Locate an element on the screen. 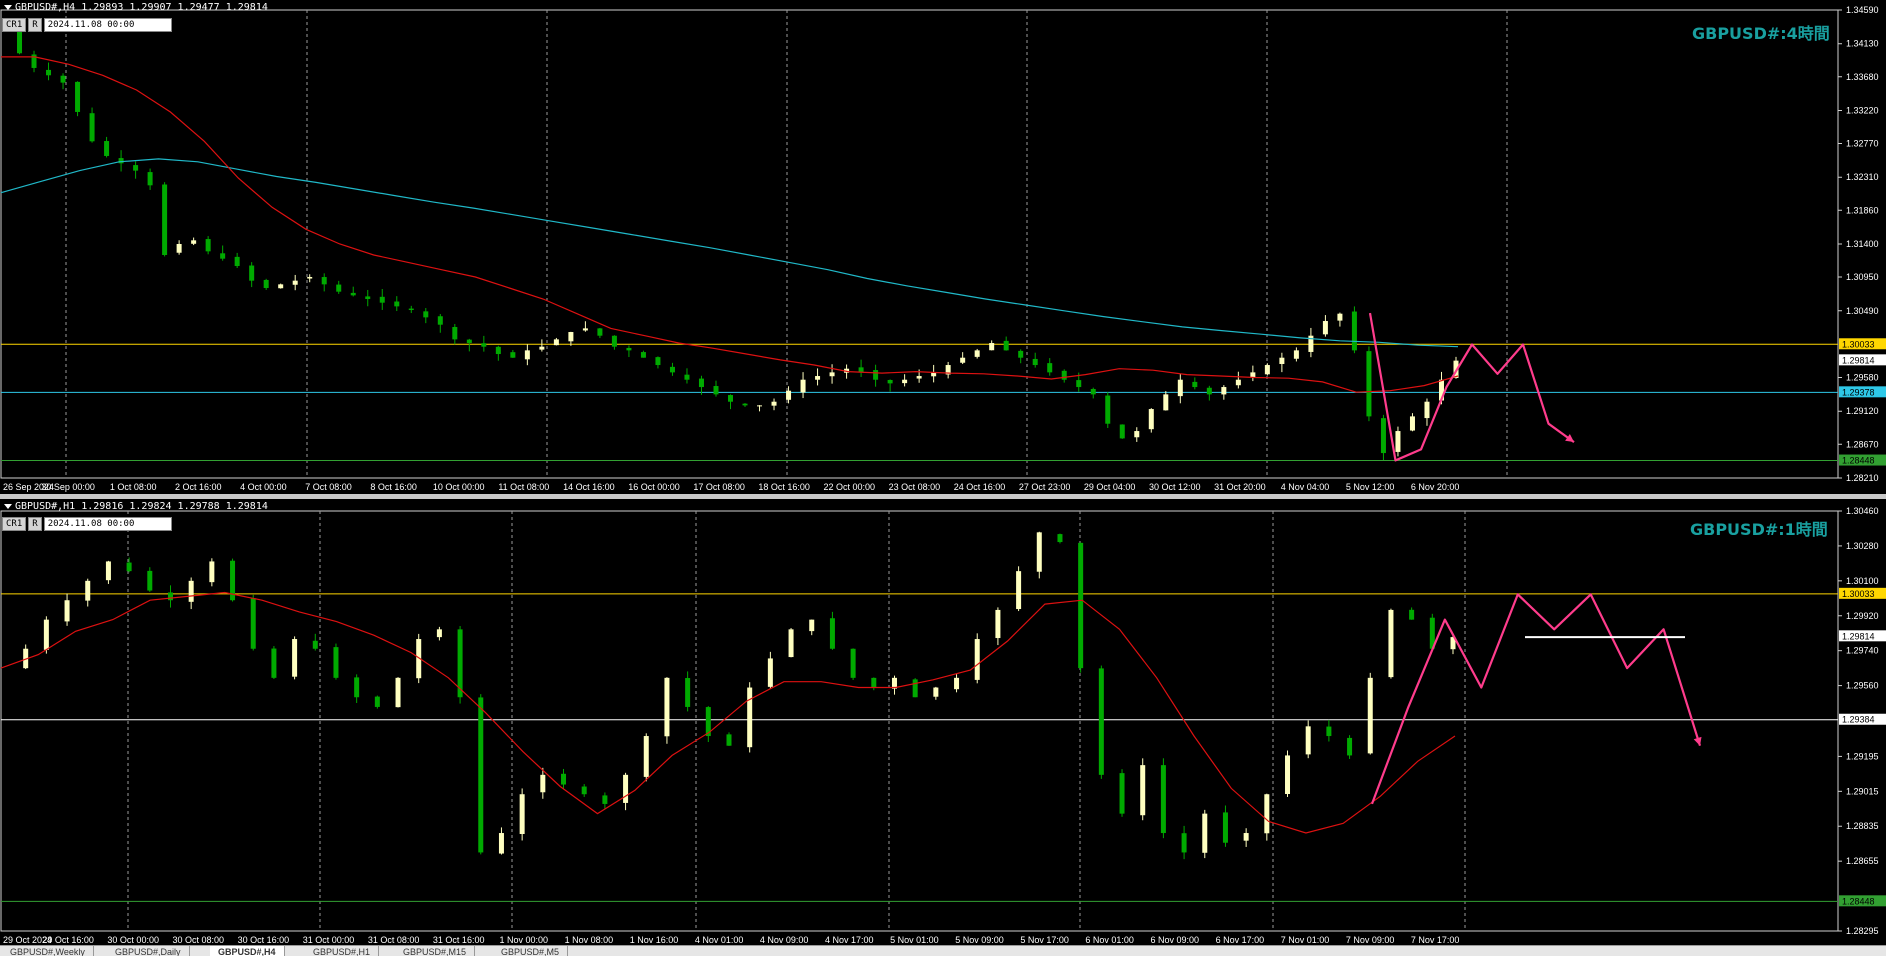  y-tick-label: 1.30950 is located at coordinates (1862, 277).